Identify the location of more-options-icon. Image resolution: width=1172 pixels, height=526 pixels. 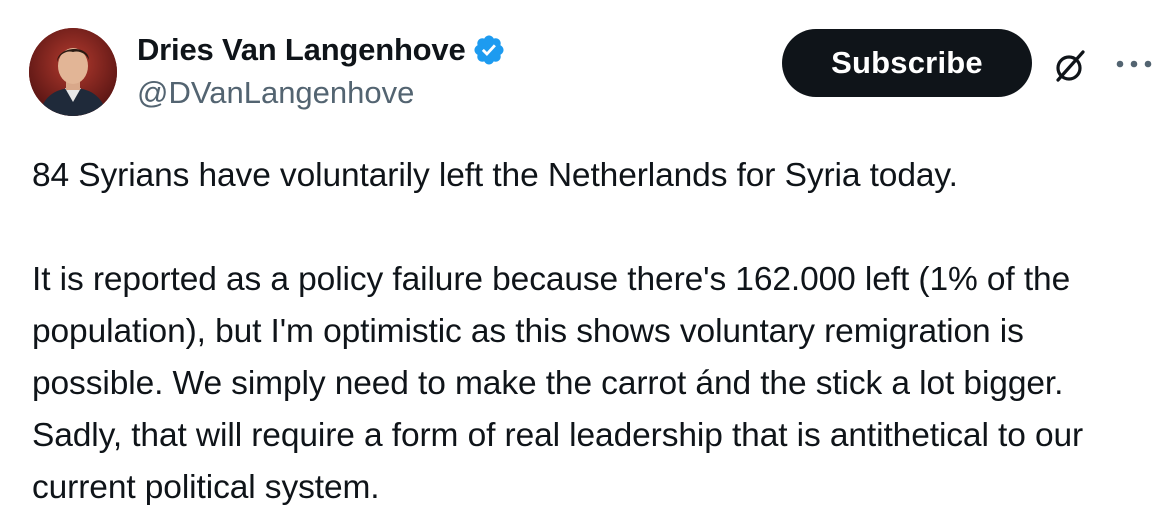
(1134, 64).